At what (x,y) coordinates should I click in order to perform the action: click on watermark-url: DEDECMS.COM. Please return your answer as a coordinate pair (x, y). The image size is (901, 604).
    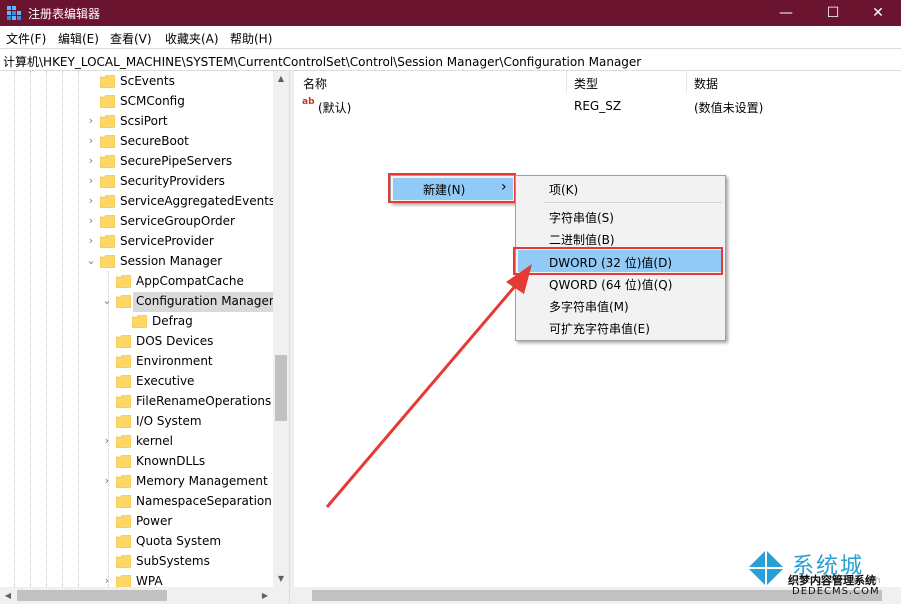
    Looking at the image, I should click on (836, 591).